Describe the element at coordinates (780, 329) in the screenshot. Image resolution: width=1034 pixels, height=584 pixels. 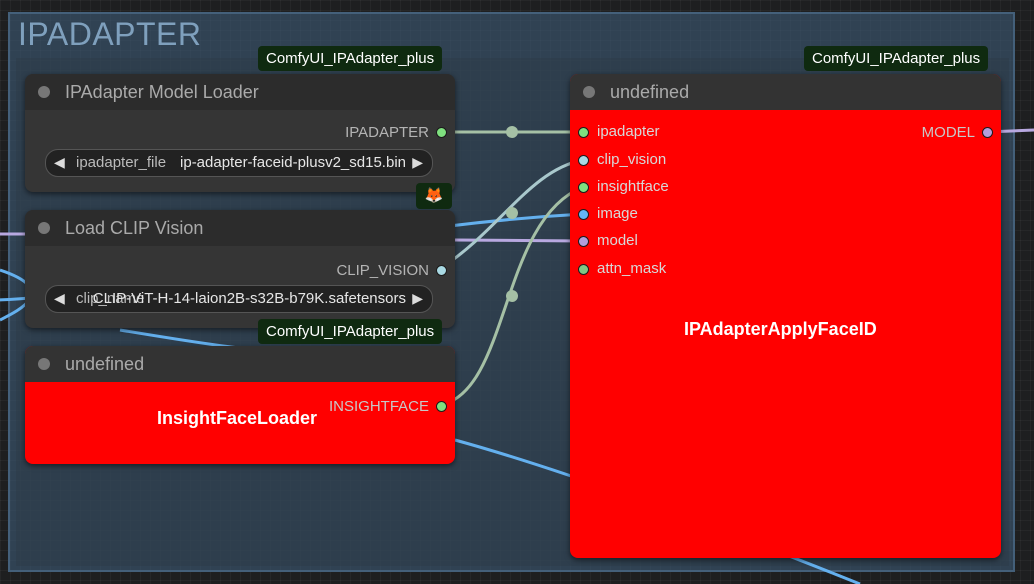
I see `node-type-label: IPAdapterApplyFaceID` at that location.